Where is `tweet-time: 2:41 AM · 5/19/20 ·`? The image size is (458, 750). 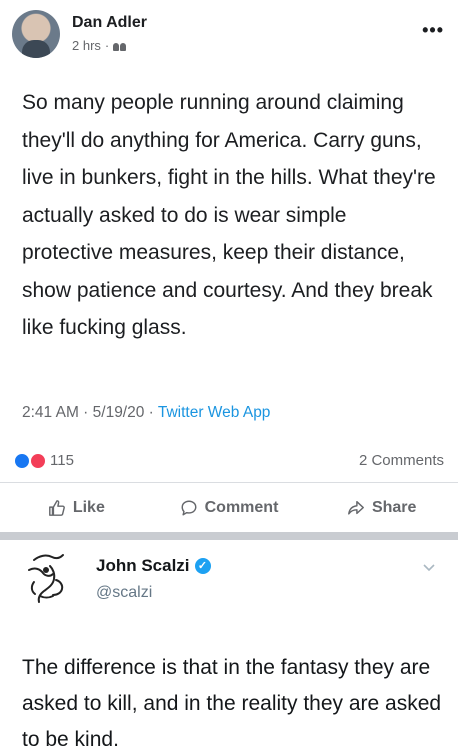 tweet-time: 2:41 AM · 5/19/20 · is located at coordinates (90, 412).